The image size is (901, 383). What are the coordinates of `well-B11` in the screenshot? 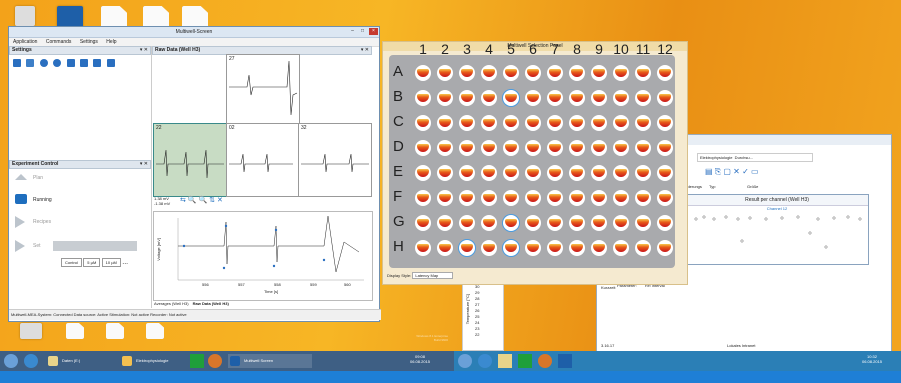 It's located at (643, 98).